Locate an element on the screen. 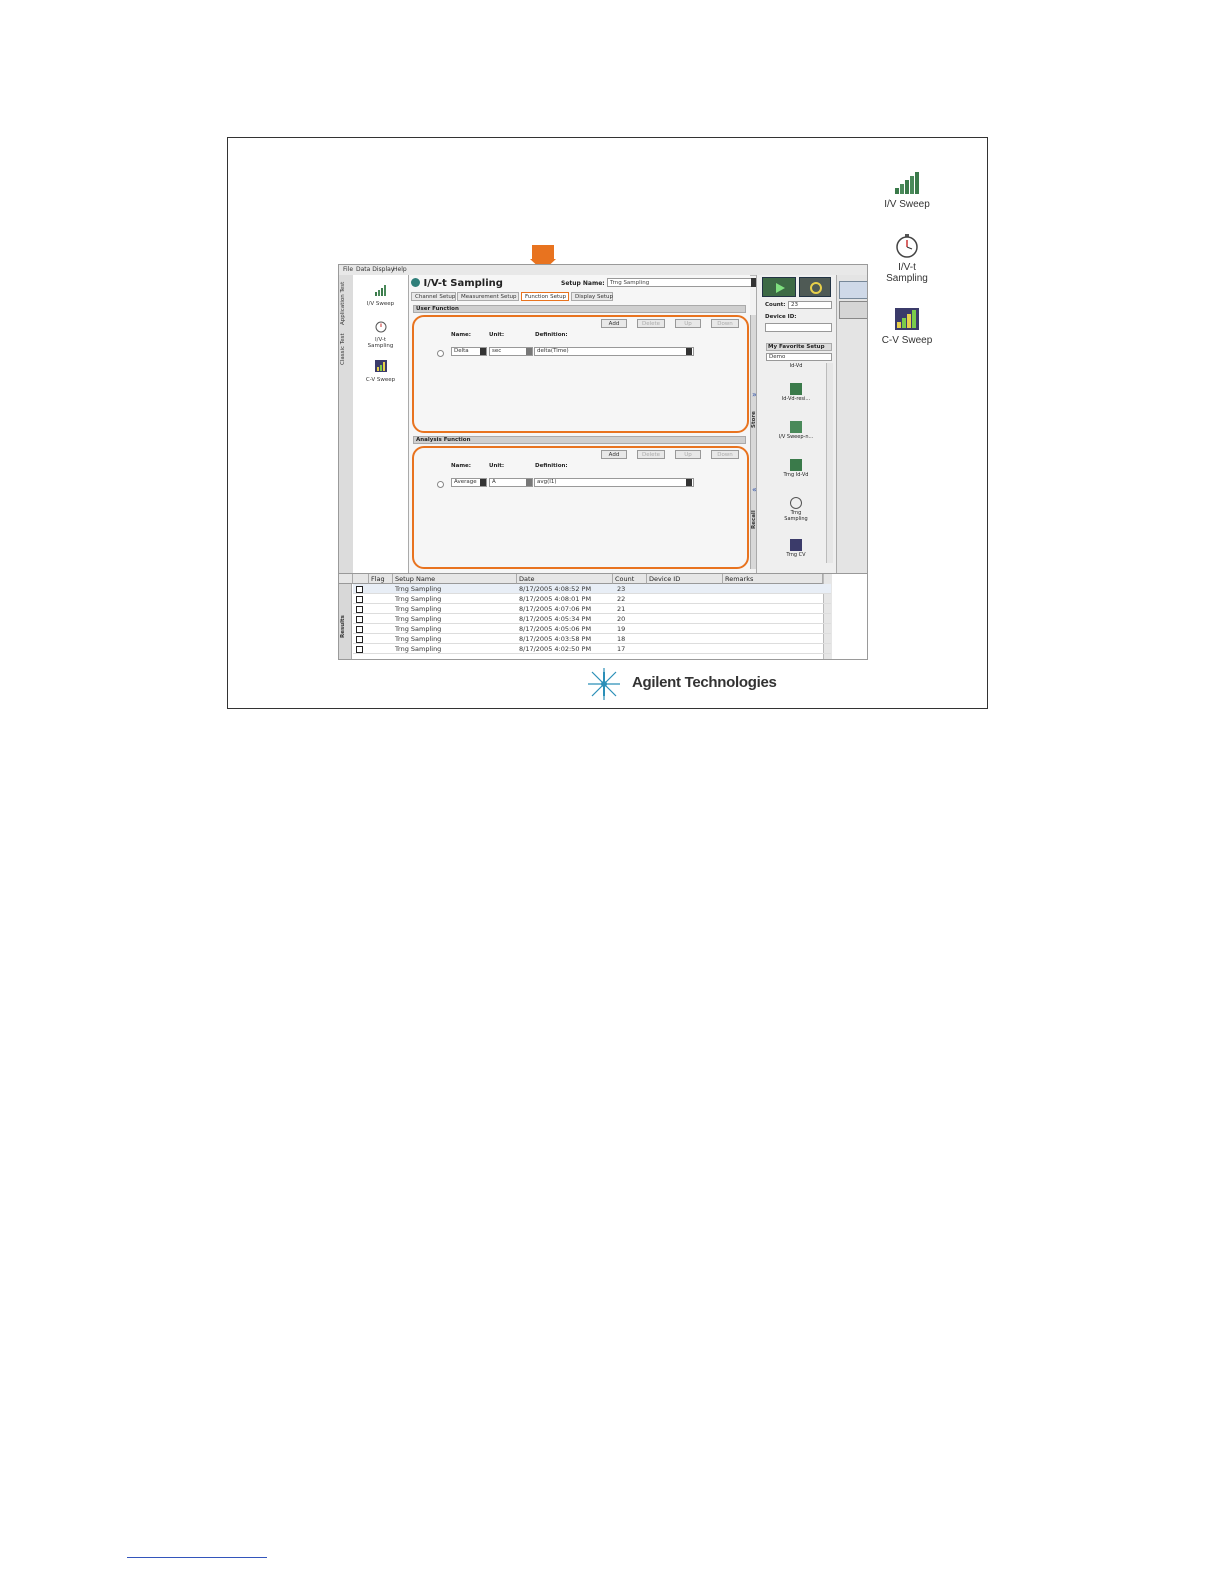 Image resolution: width=1224 pixels, height=1584 pixels. row-date: 8/17/2005 4:02:50 PM is located at coordinates (555, 649).